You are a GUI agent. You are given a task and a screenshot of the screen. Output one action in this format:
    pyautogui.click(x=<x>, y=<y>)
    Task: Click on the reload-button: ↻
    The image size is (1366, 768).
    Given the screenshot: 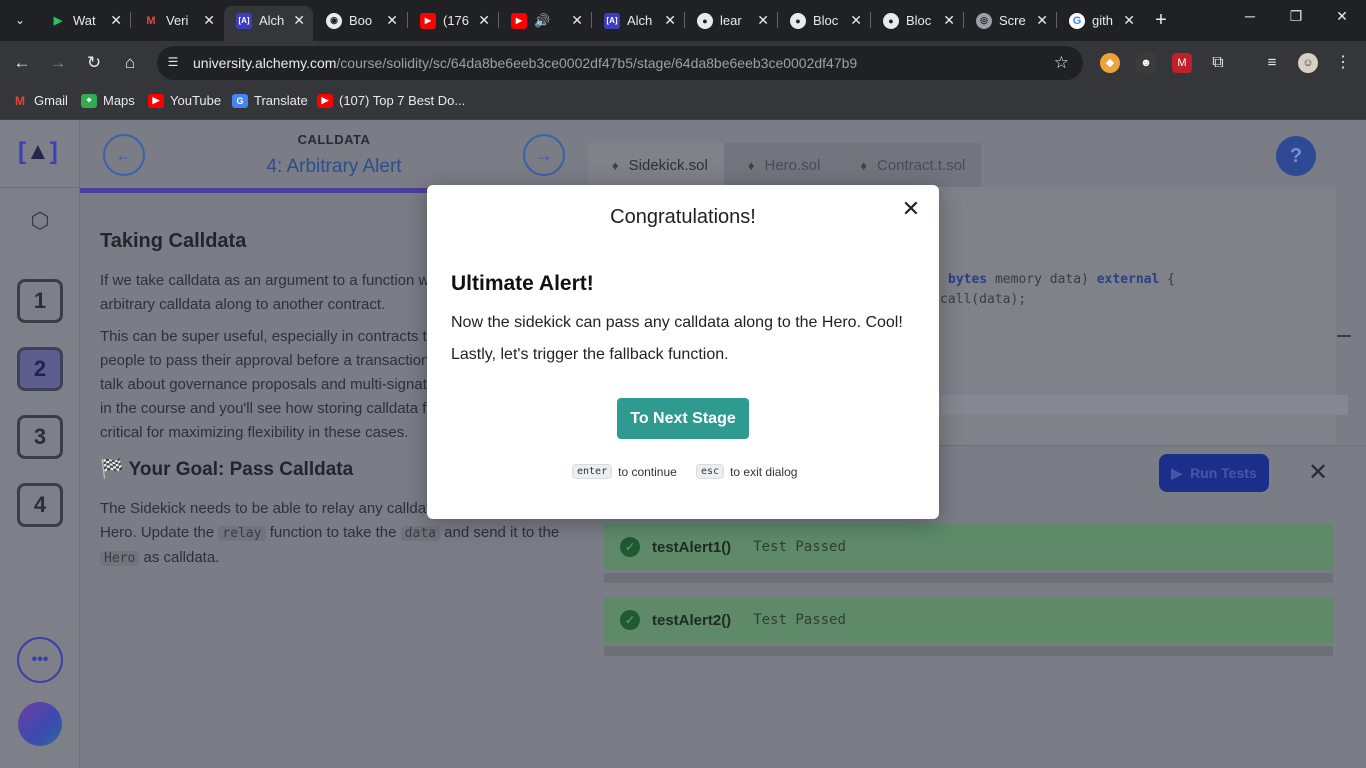 What is the action you would take?
    pyautogui.click(x=94, y=63)
    